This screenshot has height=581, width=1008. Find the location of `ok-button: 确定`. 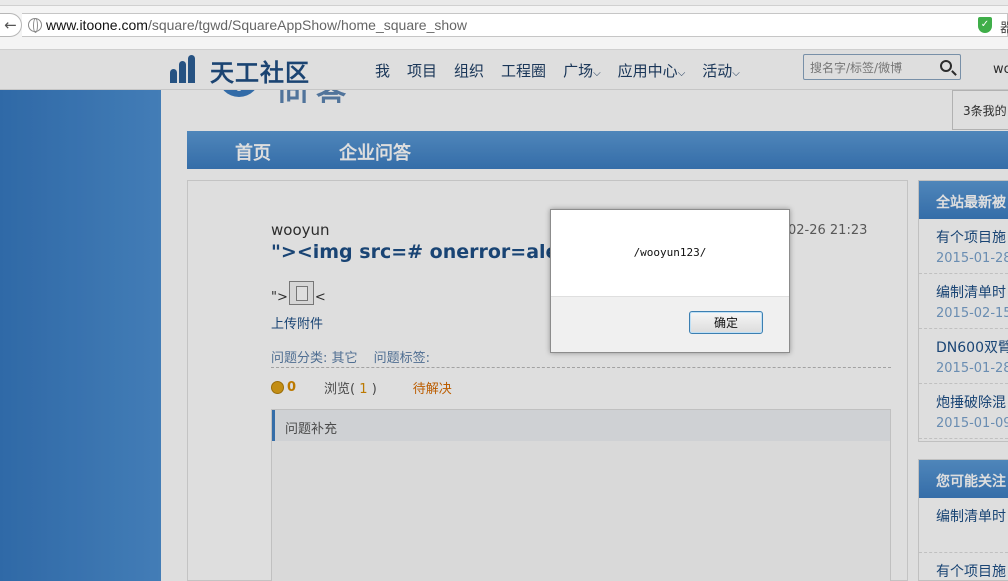

ok-button: 确定 is located at coordinates (726, 322).